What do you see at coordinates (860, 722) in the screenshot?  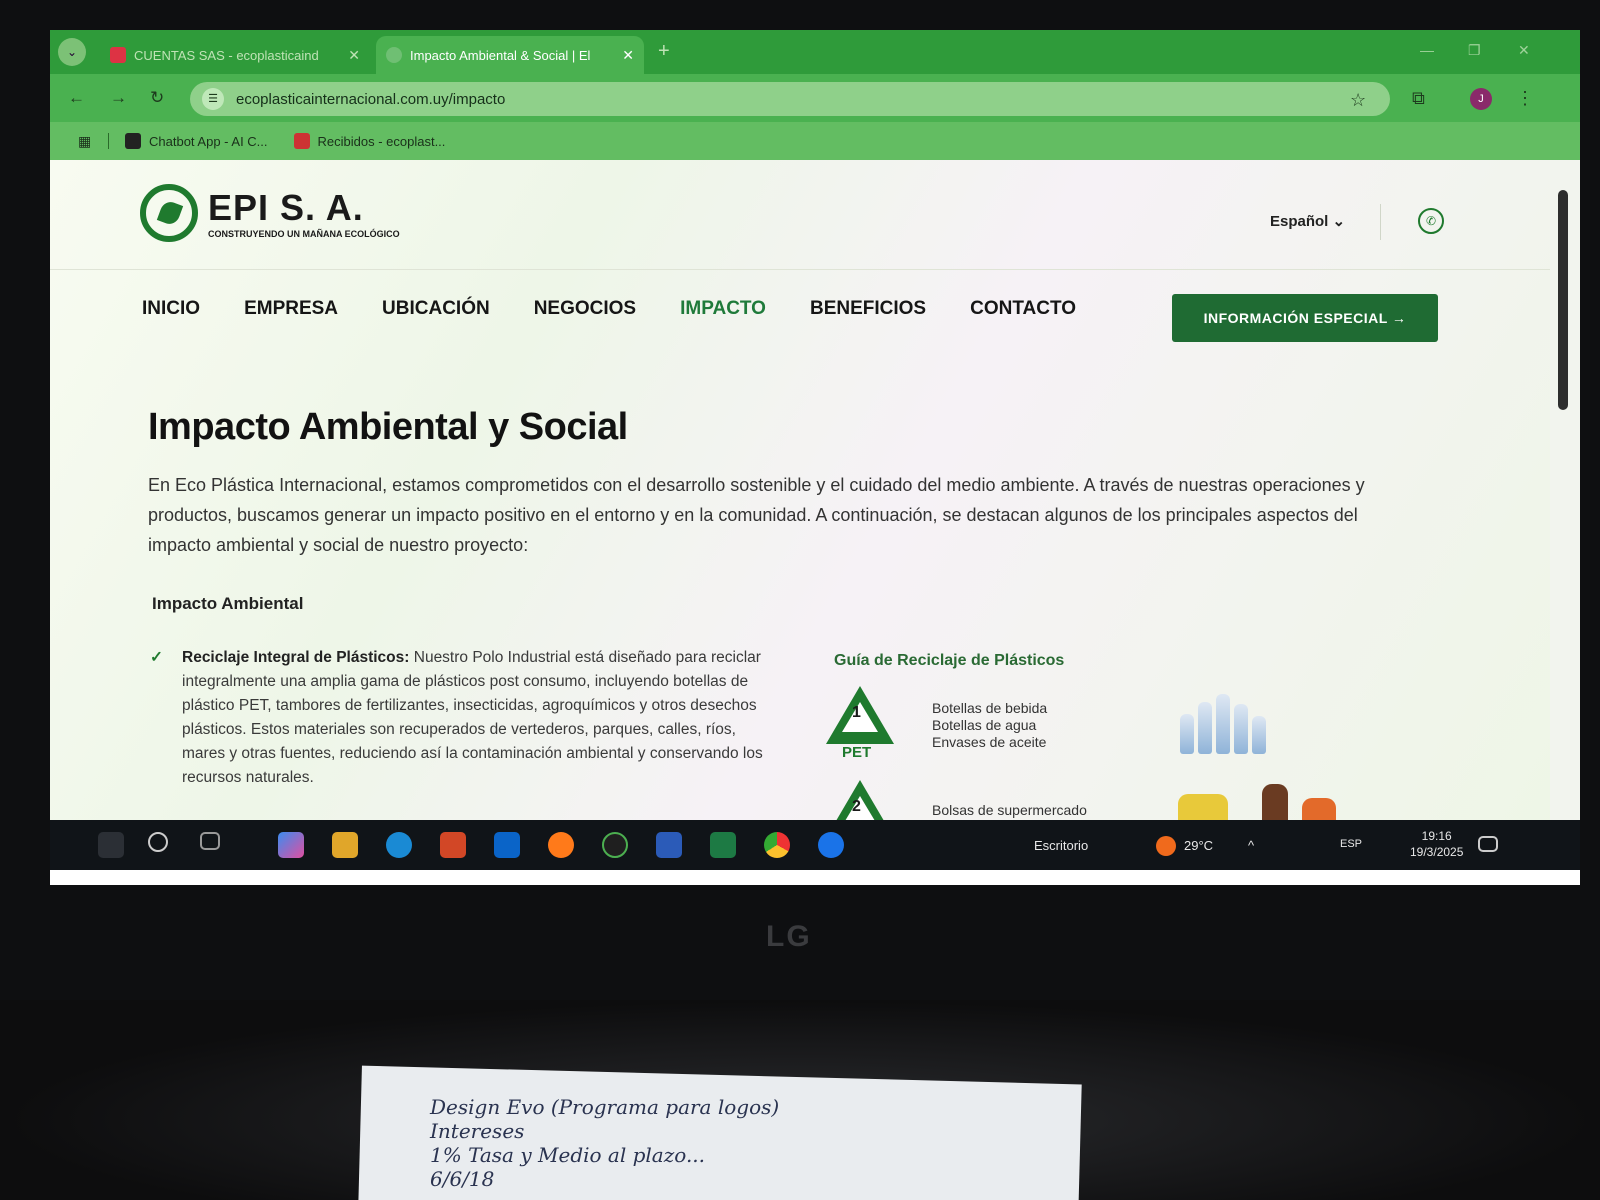 I see `recycle-symbol-icon: 1 PET` at bounding box center [860, 722].